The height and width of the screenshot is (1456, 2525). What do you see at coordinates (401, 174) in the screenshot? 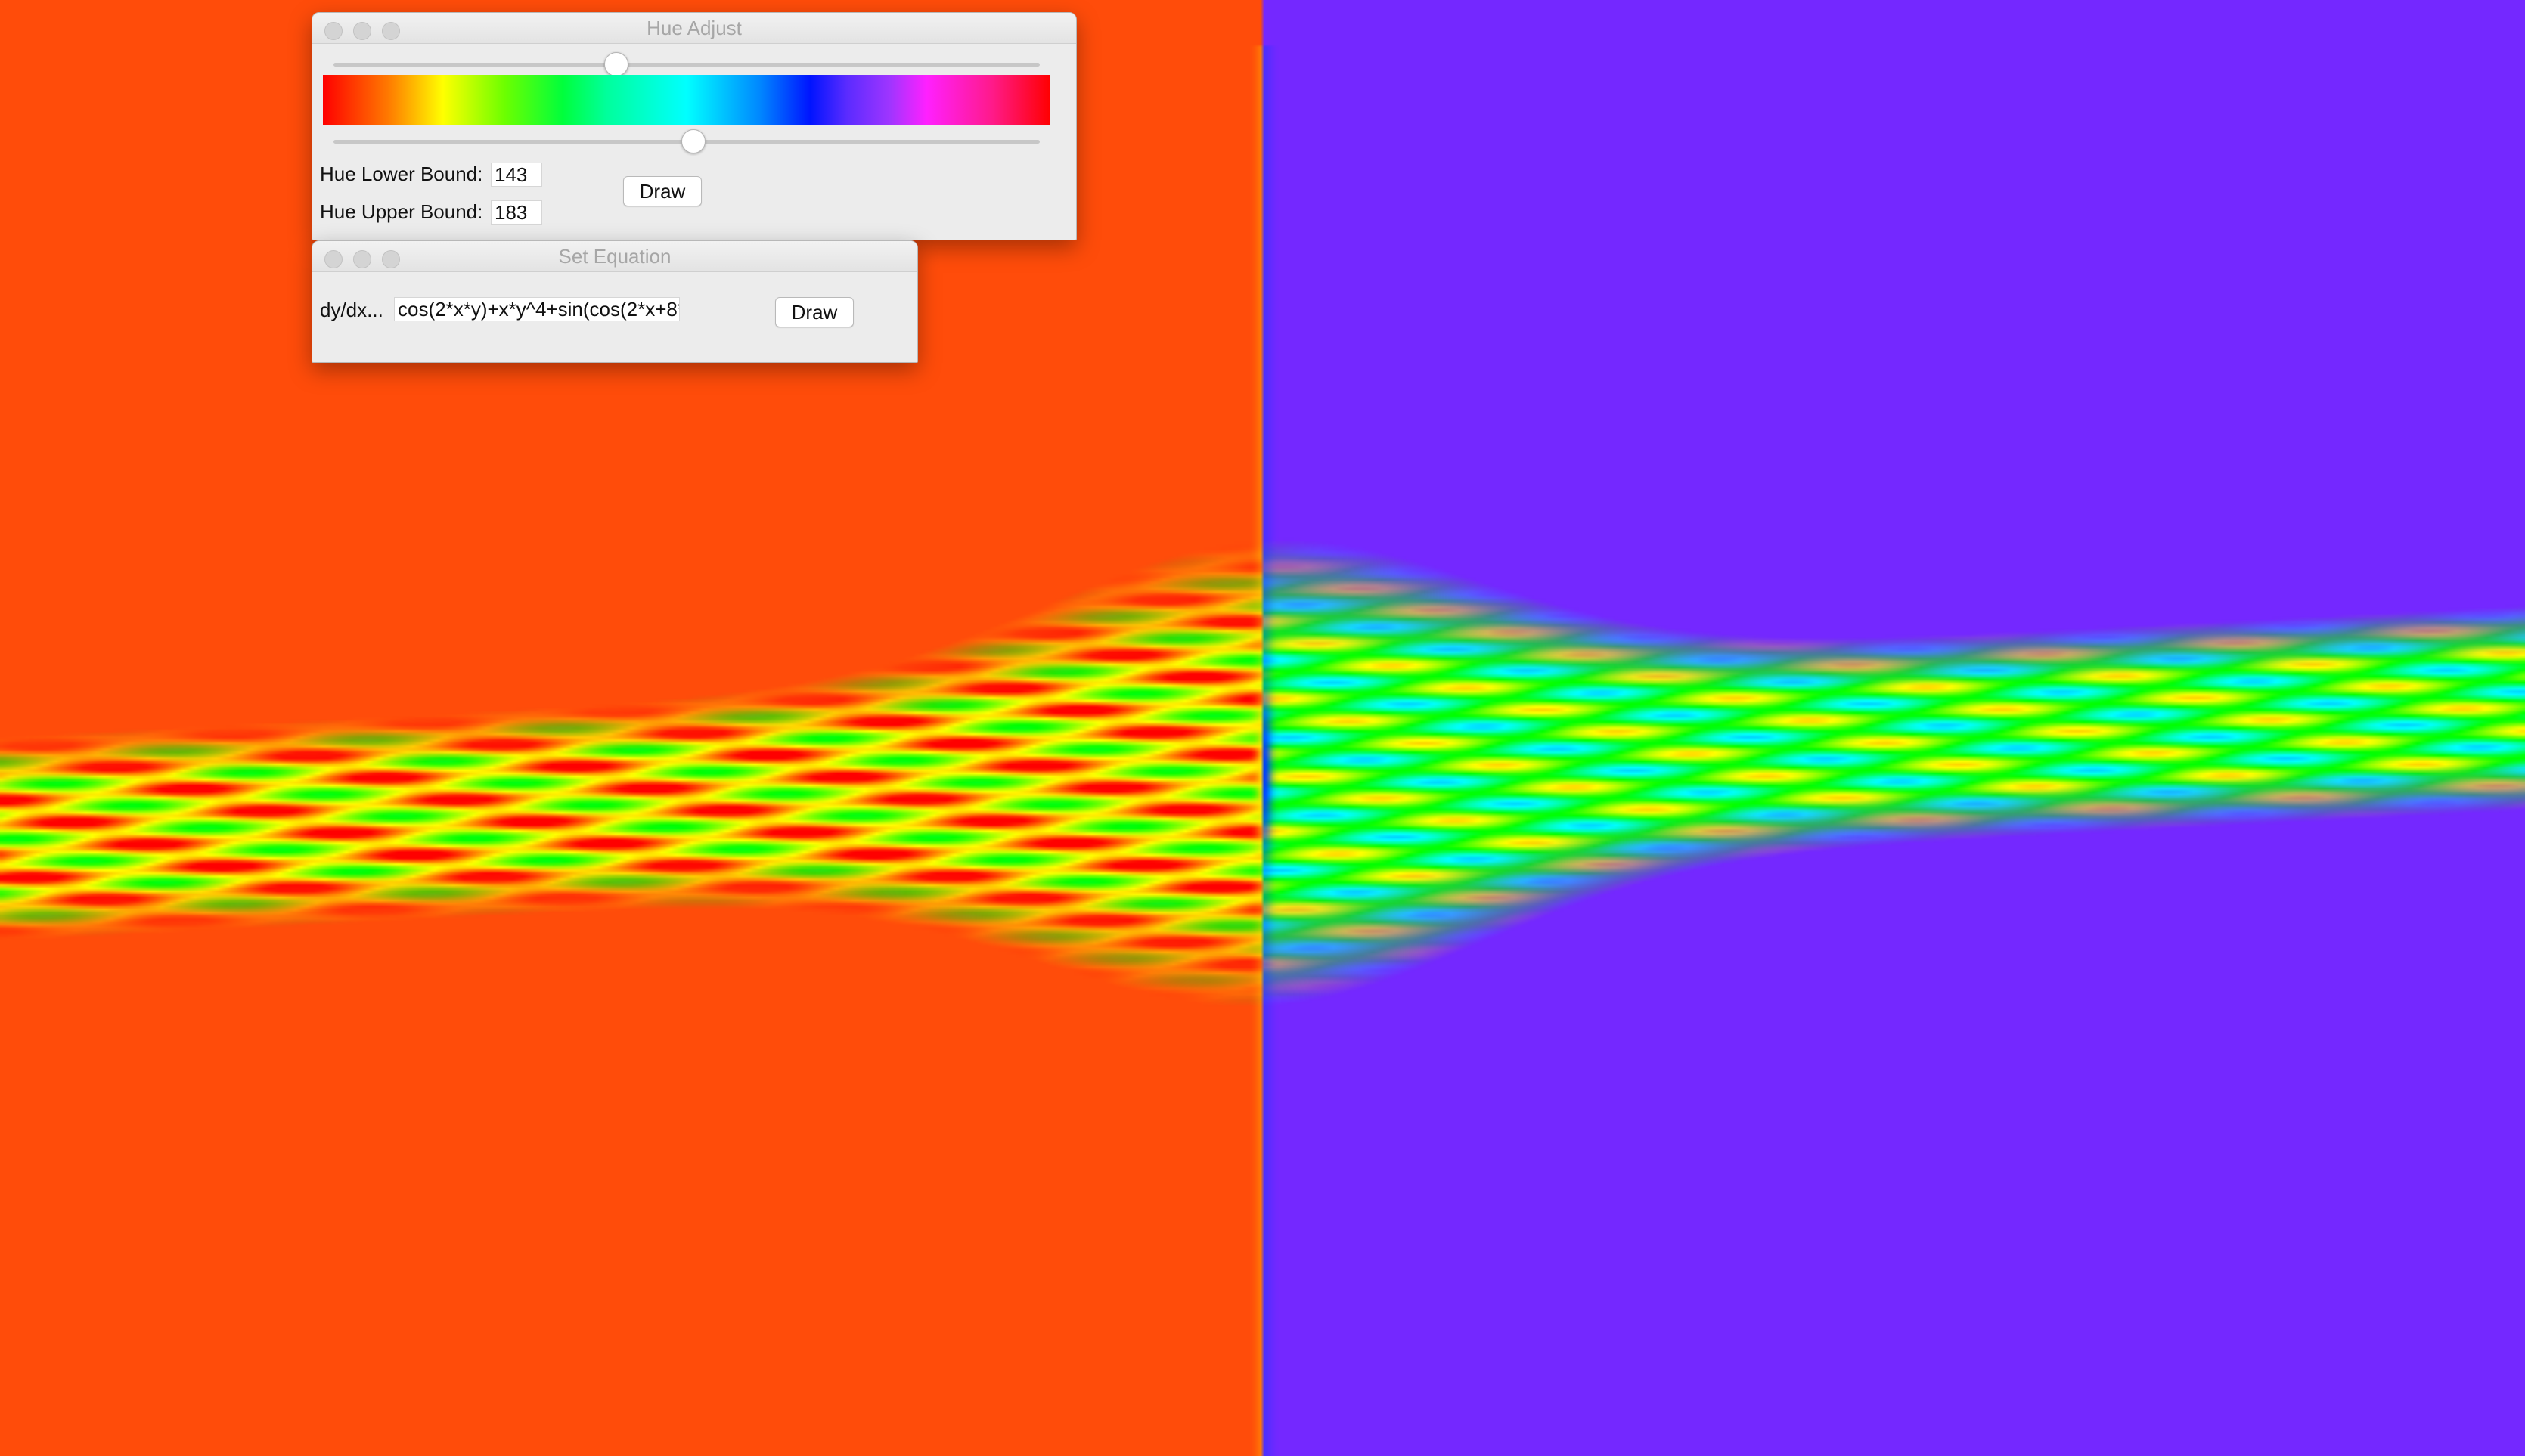
I see `hue-lower-bound-label: Hue Lower Bound:` at bounding box center [401, 174].